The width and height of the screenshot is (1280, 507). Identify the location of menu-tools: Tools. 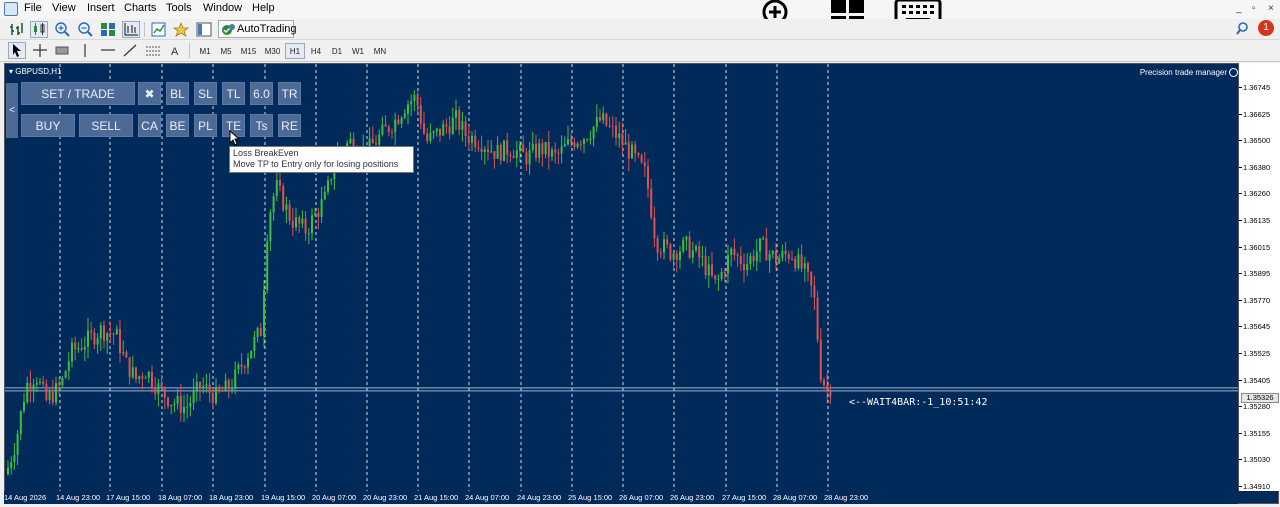
(179, 8).